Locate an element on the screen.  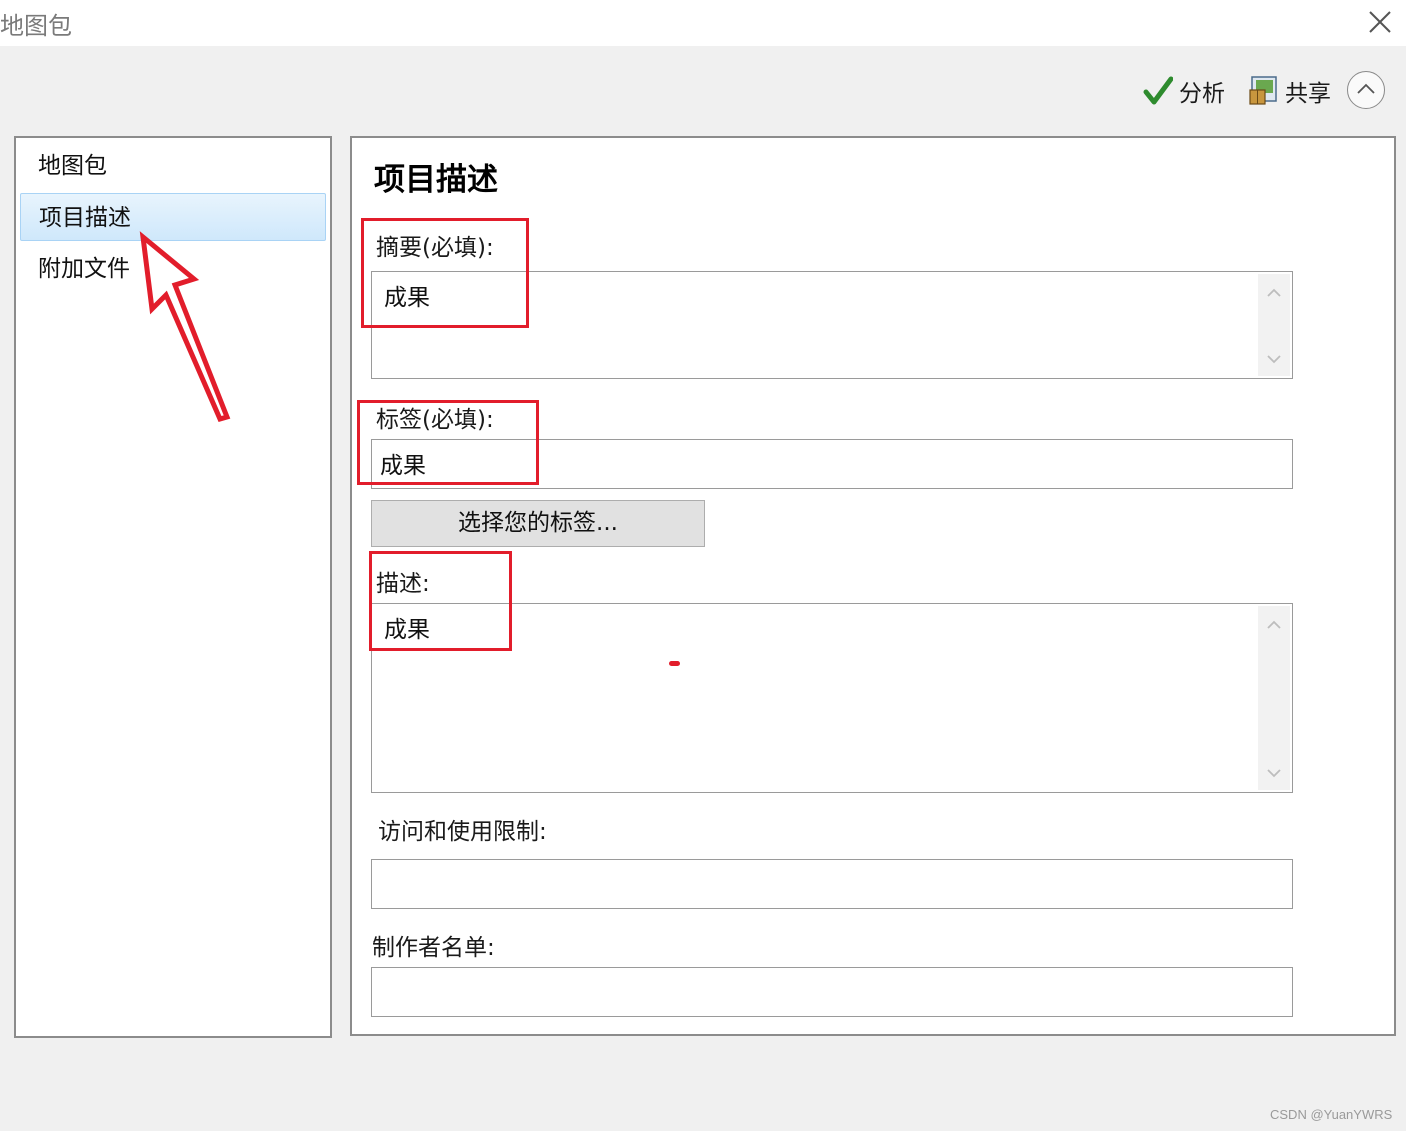
summary-label: 摘要(必填): is located at coordinates (435, 248).